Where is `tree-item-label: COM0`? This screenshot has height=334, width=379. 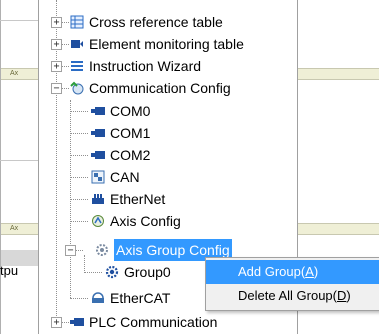 tree-item-label: COM0 is located at coordinates (130, 111).